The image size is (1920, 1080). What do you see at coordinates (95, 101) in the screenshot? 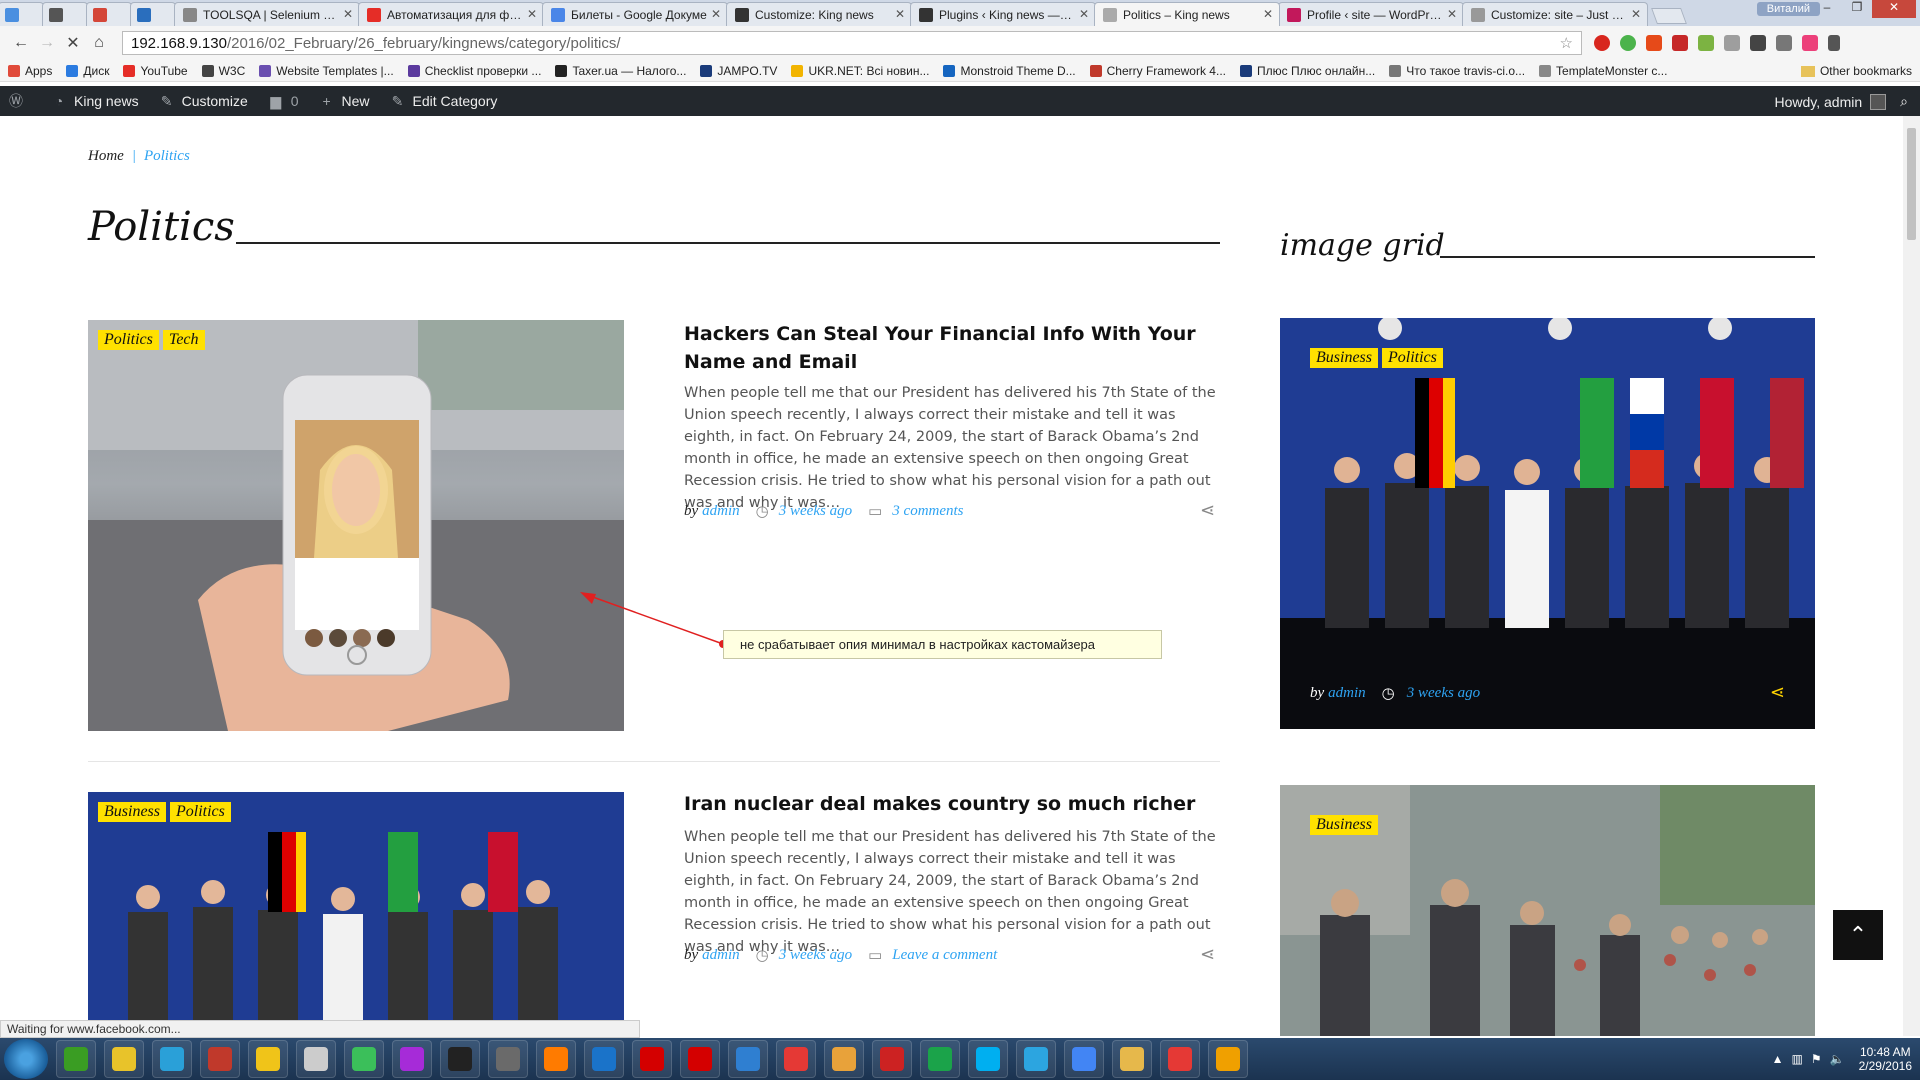
I see `site-name-menu: ◔ King news` at bounding box center [95, 101].